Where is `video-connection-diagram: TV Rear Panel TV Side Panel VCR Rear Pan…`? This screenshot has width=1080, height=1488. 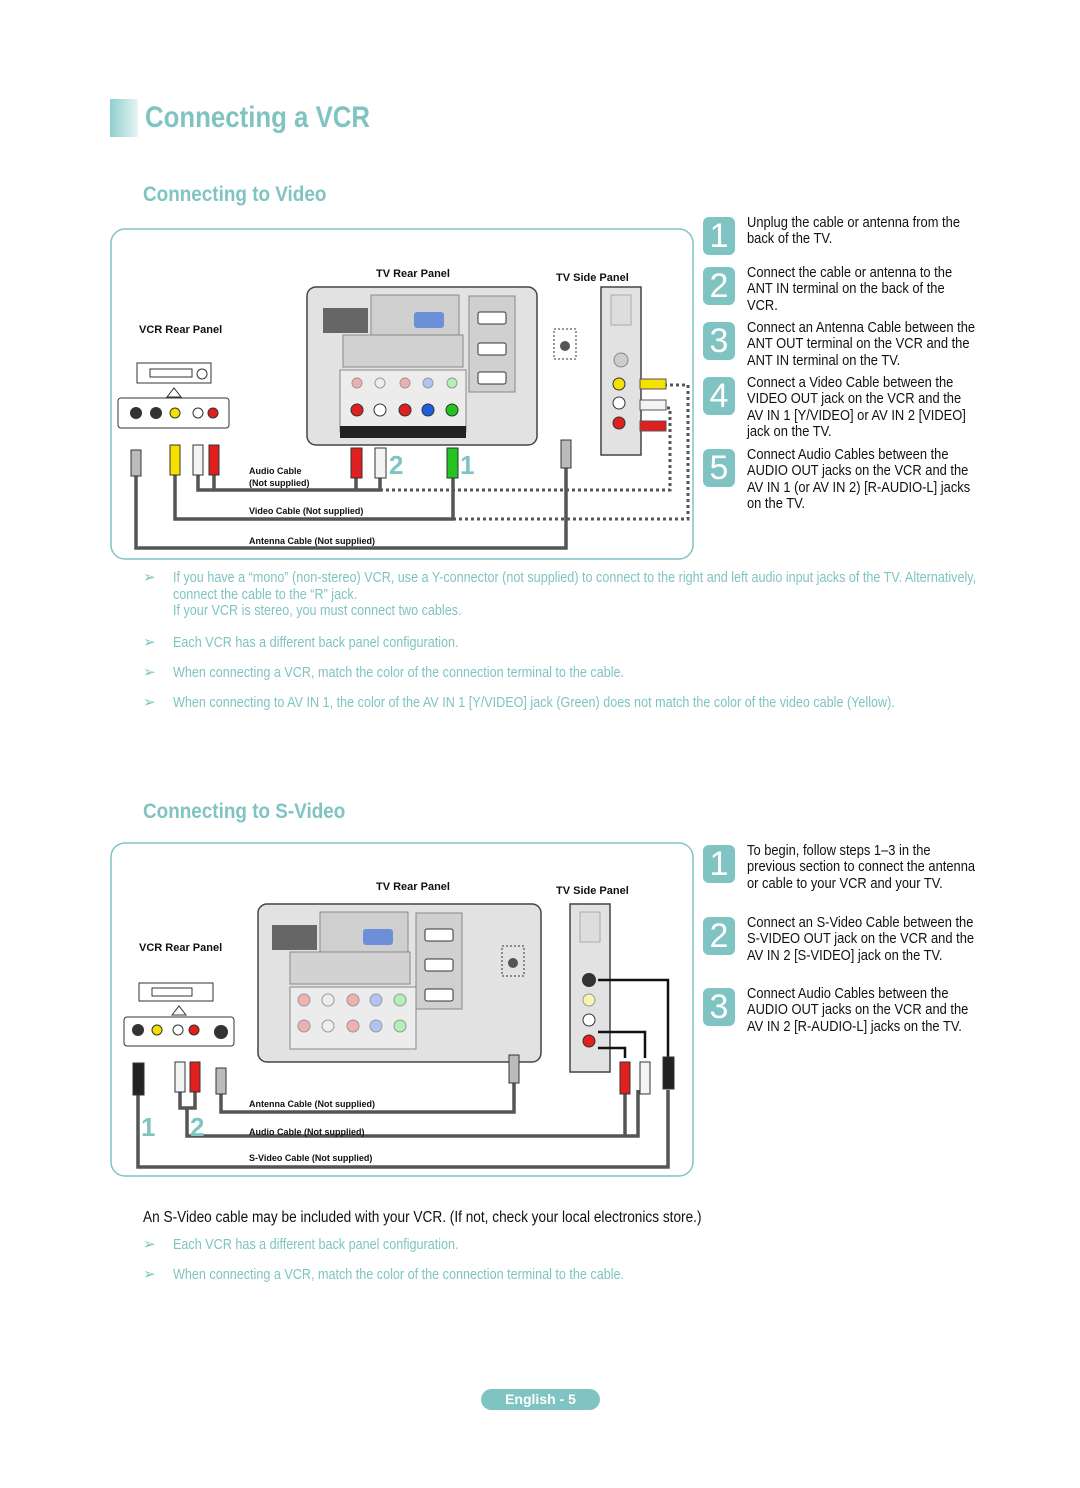 video-connection-diagram: TV Rear Panel TV Side Panel VCR Rear Pan… is located at coordinates (402, 394).